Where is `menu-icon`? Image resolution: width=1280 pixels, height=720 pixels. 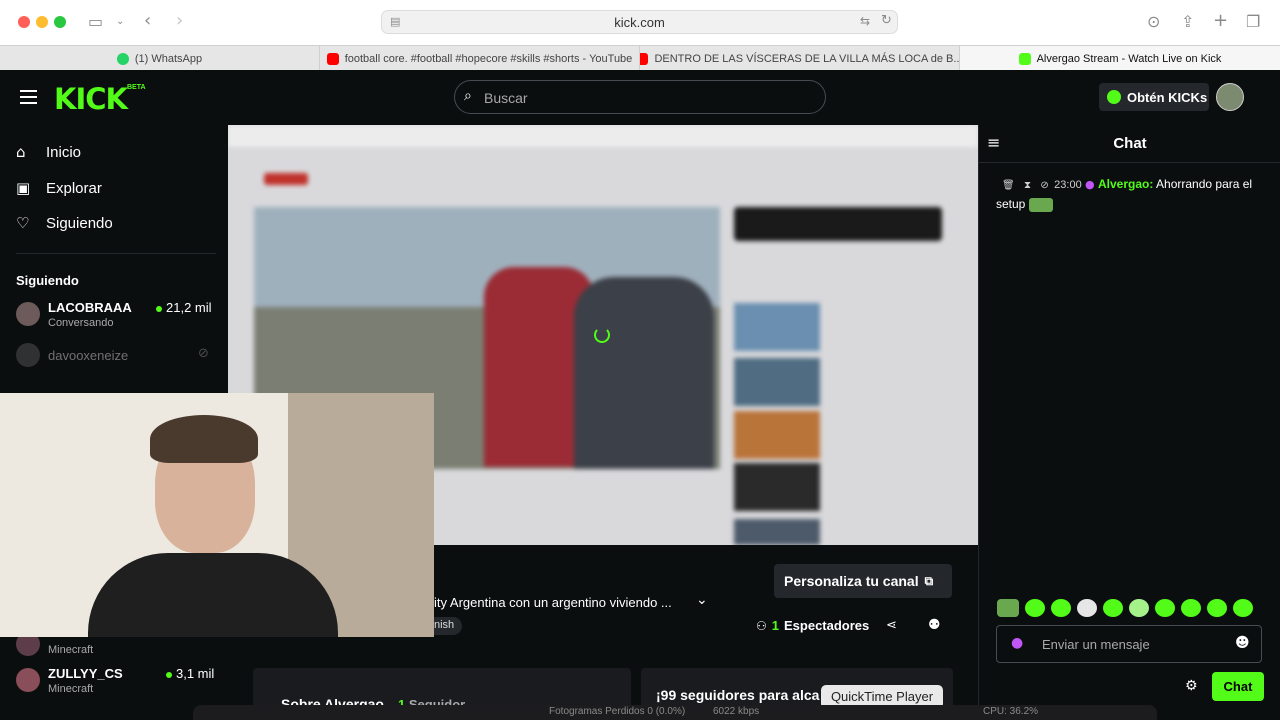 menu-icon is located at coordinates (28, 97).